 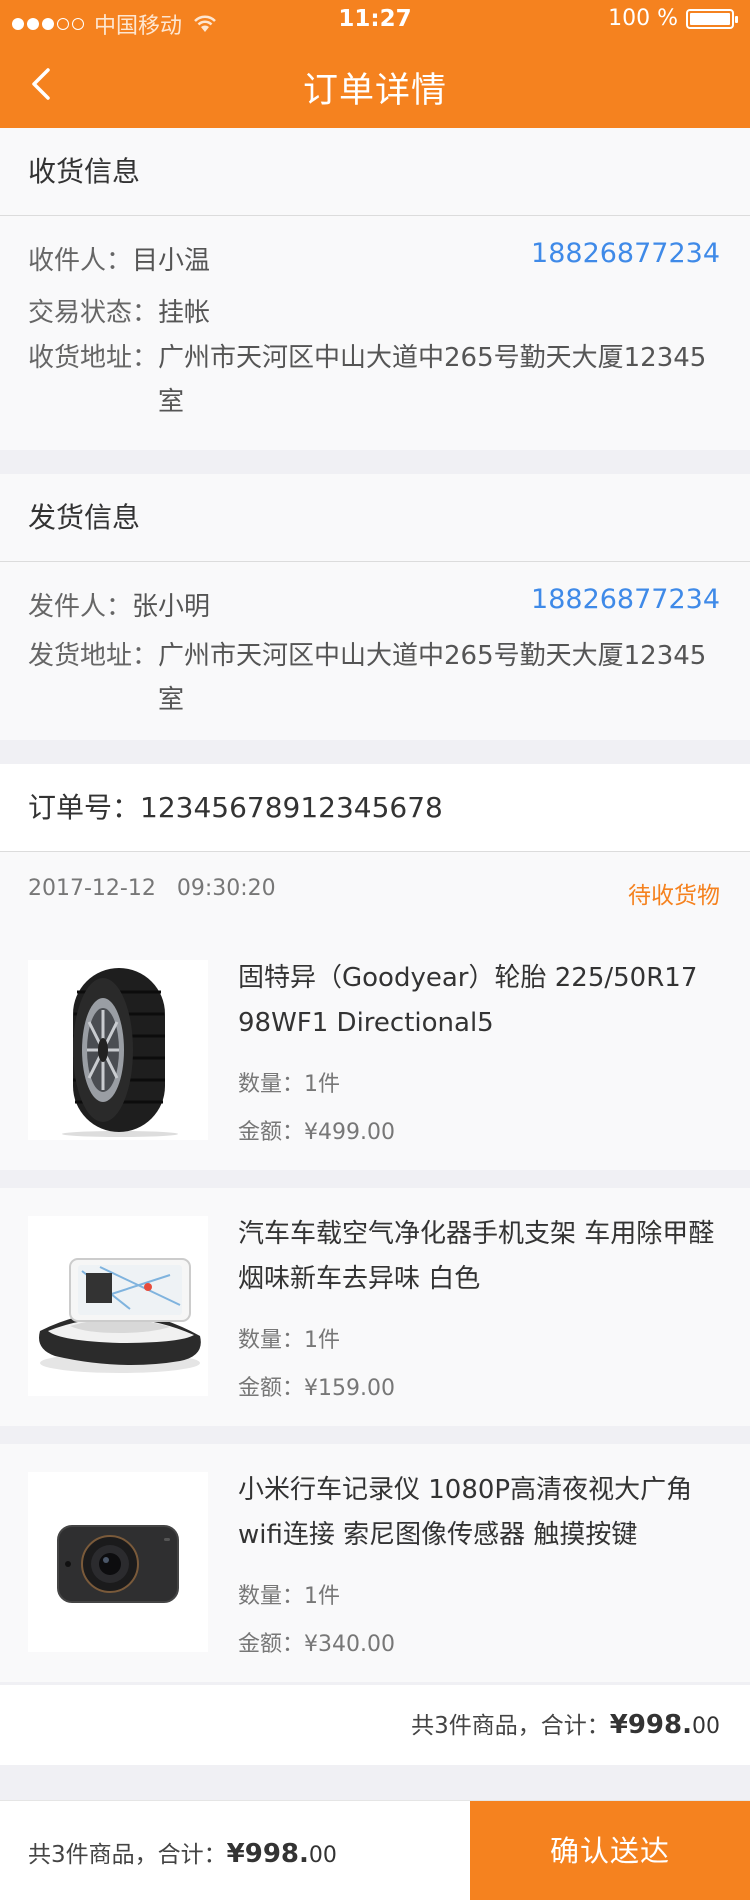 What do you see at coordinates (93, 656) in the screenshot?
I see `ship-address-label: 发货地址：` at bounding box center [93, 656].